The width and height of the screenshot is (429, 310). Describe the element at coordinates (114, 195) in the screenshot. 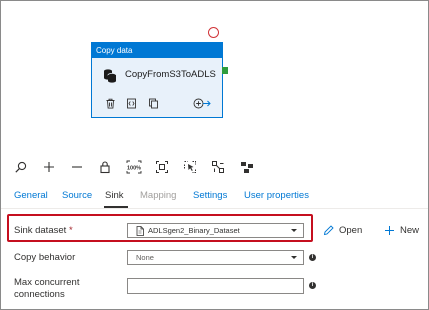

I see `tab-sink: Sink` at that location.